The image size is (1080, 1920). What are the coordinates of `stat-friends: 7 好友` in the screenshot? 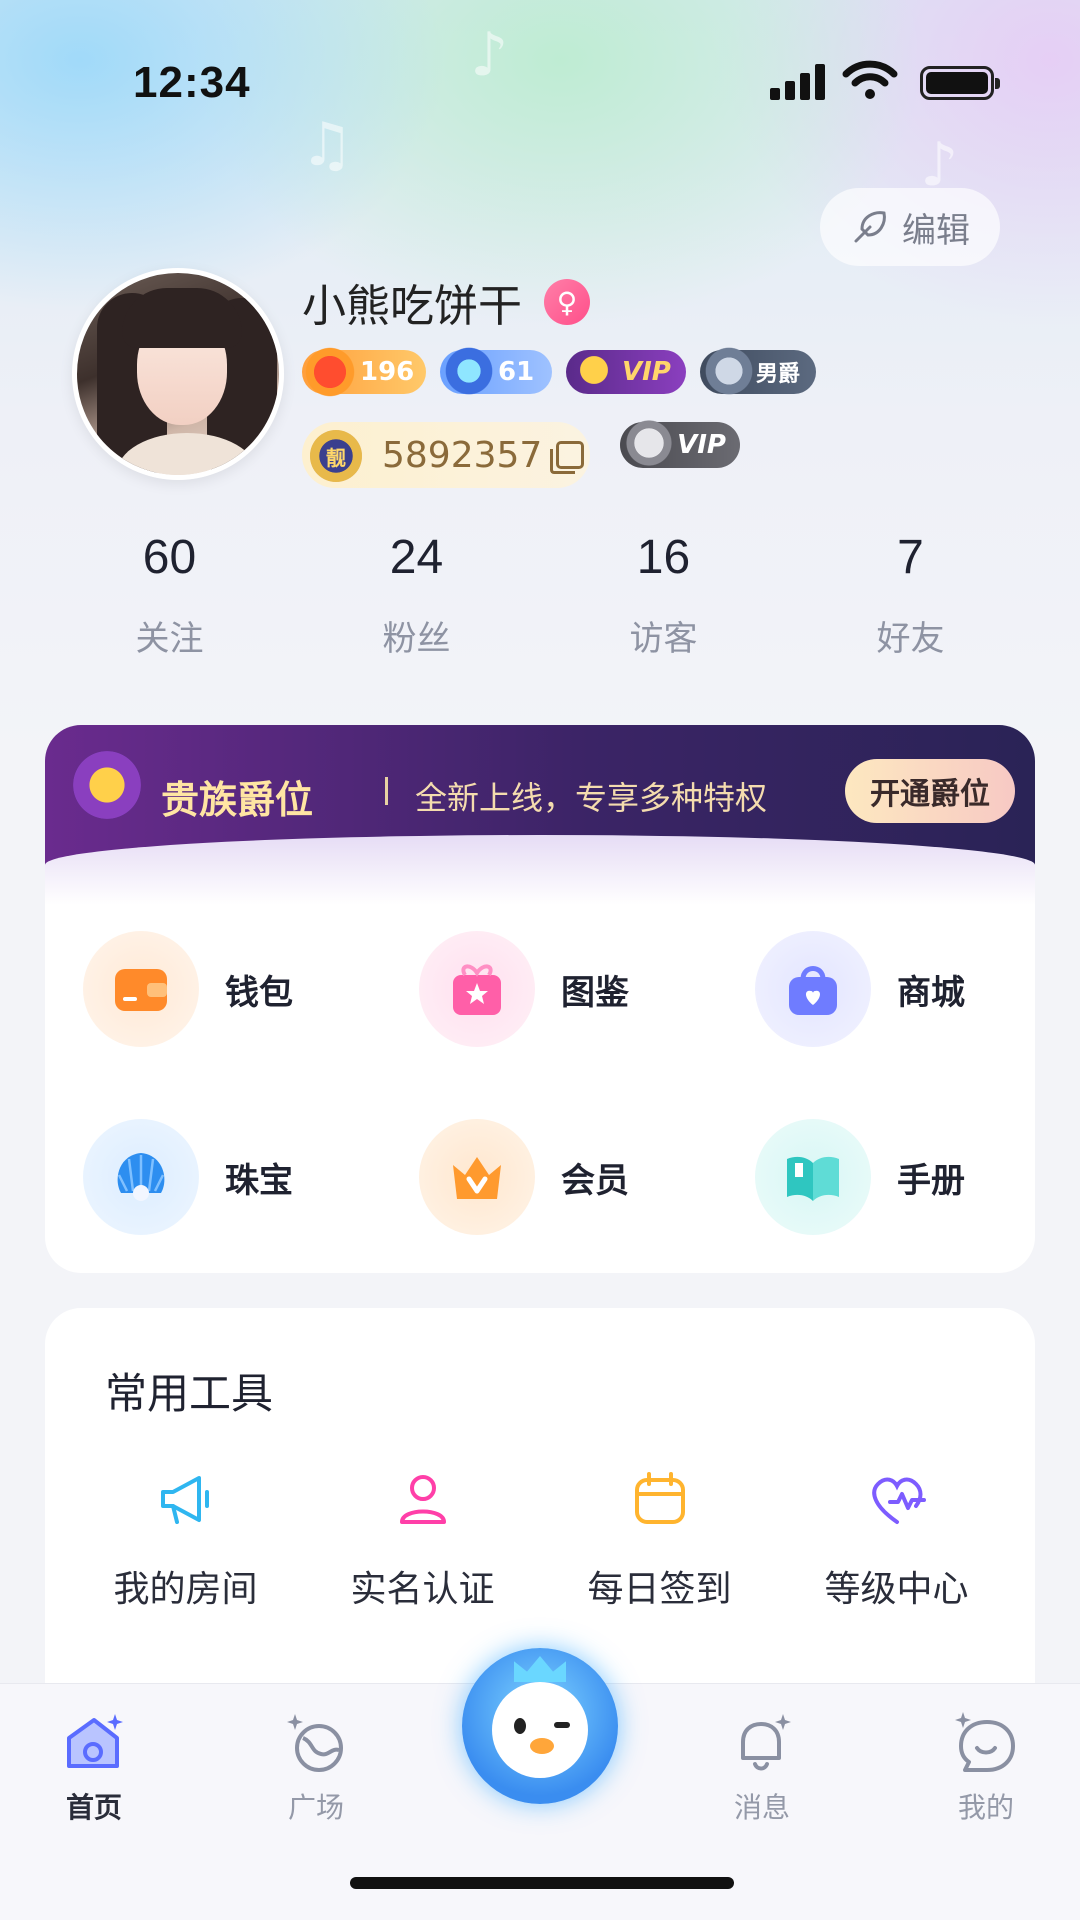 It's located at (910, 595).